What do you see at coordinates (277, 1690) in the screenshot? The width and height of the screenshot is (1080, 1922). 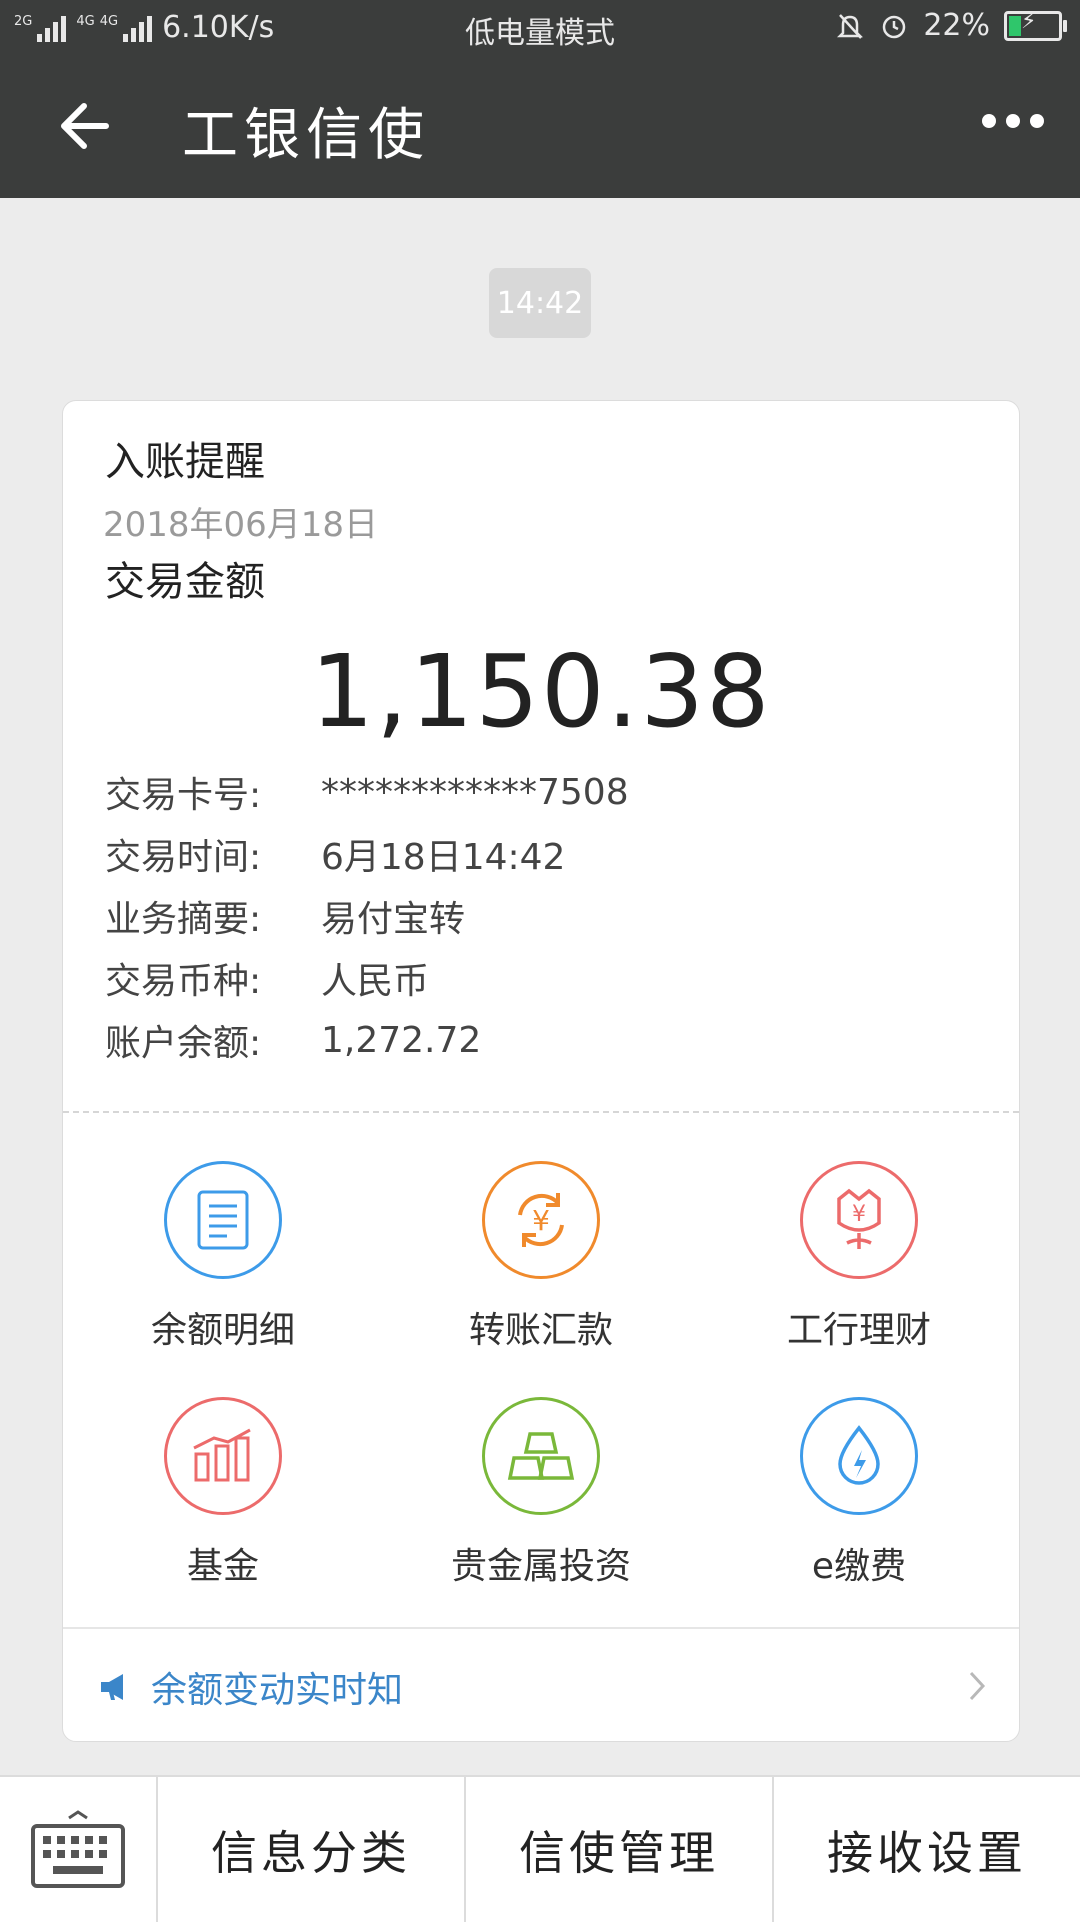 I see `notice-text: 余额变动实时知` at bounding box center [277, 1690].